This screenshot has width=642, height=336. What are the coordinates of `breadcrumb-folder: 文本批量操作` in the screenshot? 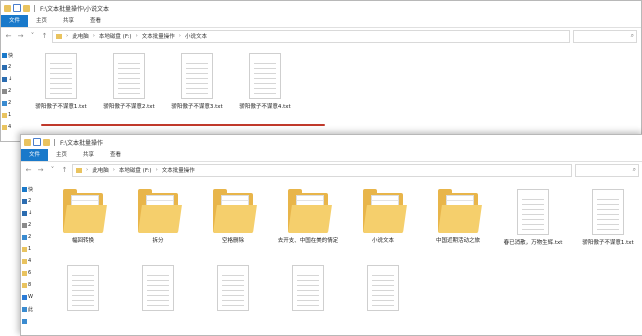 It's located at (158, 36).